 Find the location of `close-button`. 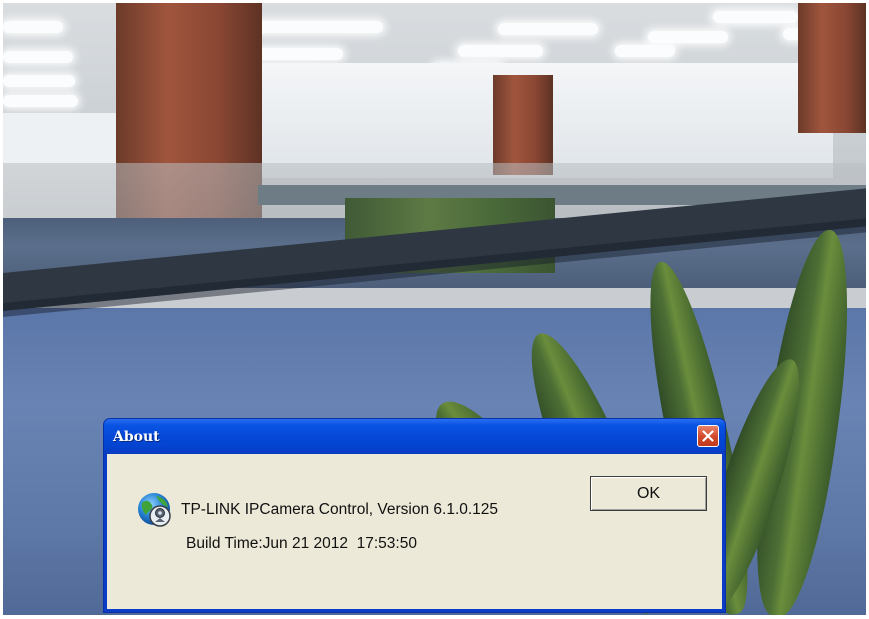

close-button is located at coordinates (708, 436).